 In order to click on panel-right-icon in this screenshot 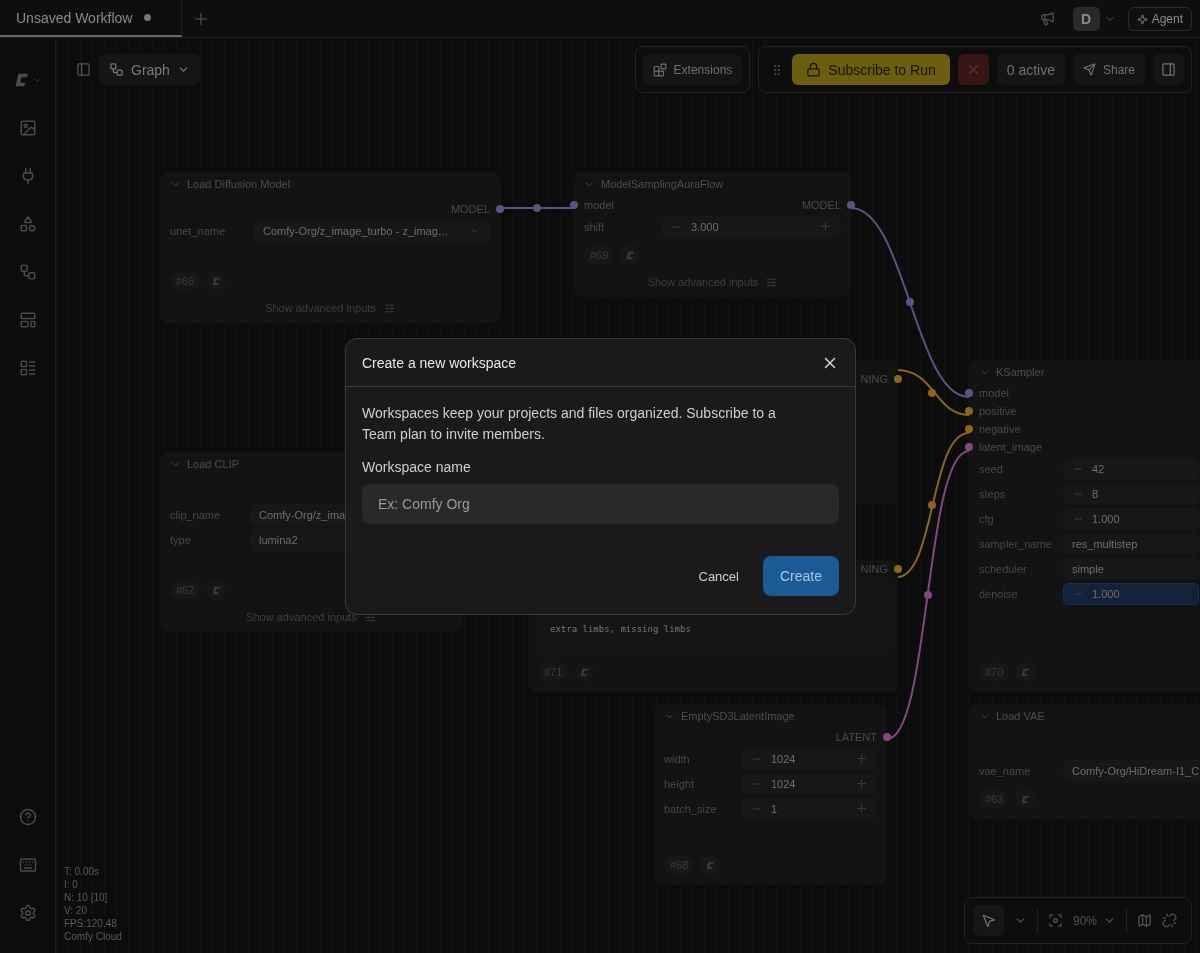, I will do `click(1168, 69)`.